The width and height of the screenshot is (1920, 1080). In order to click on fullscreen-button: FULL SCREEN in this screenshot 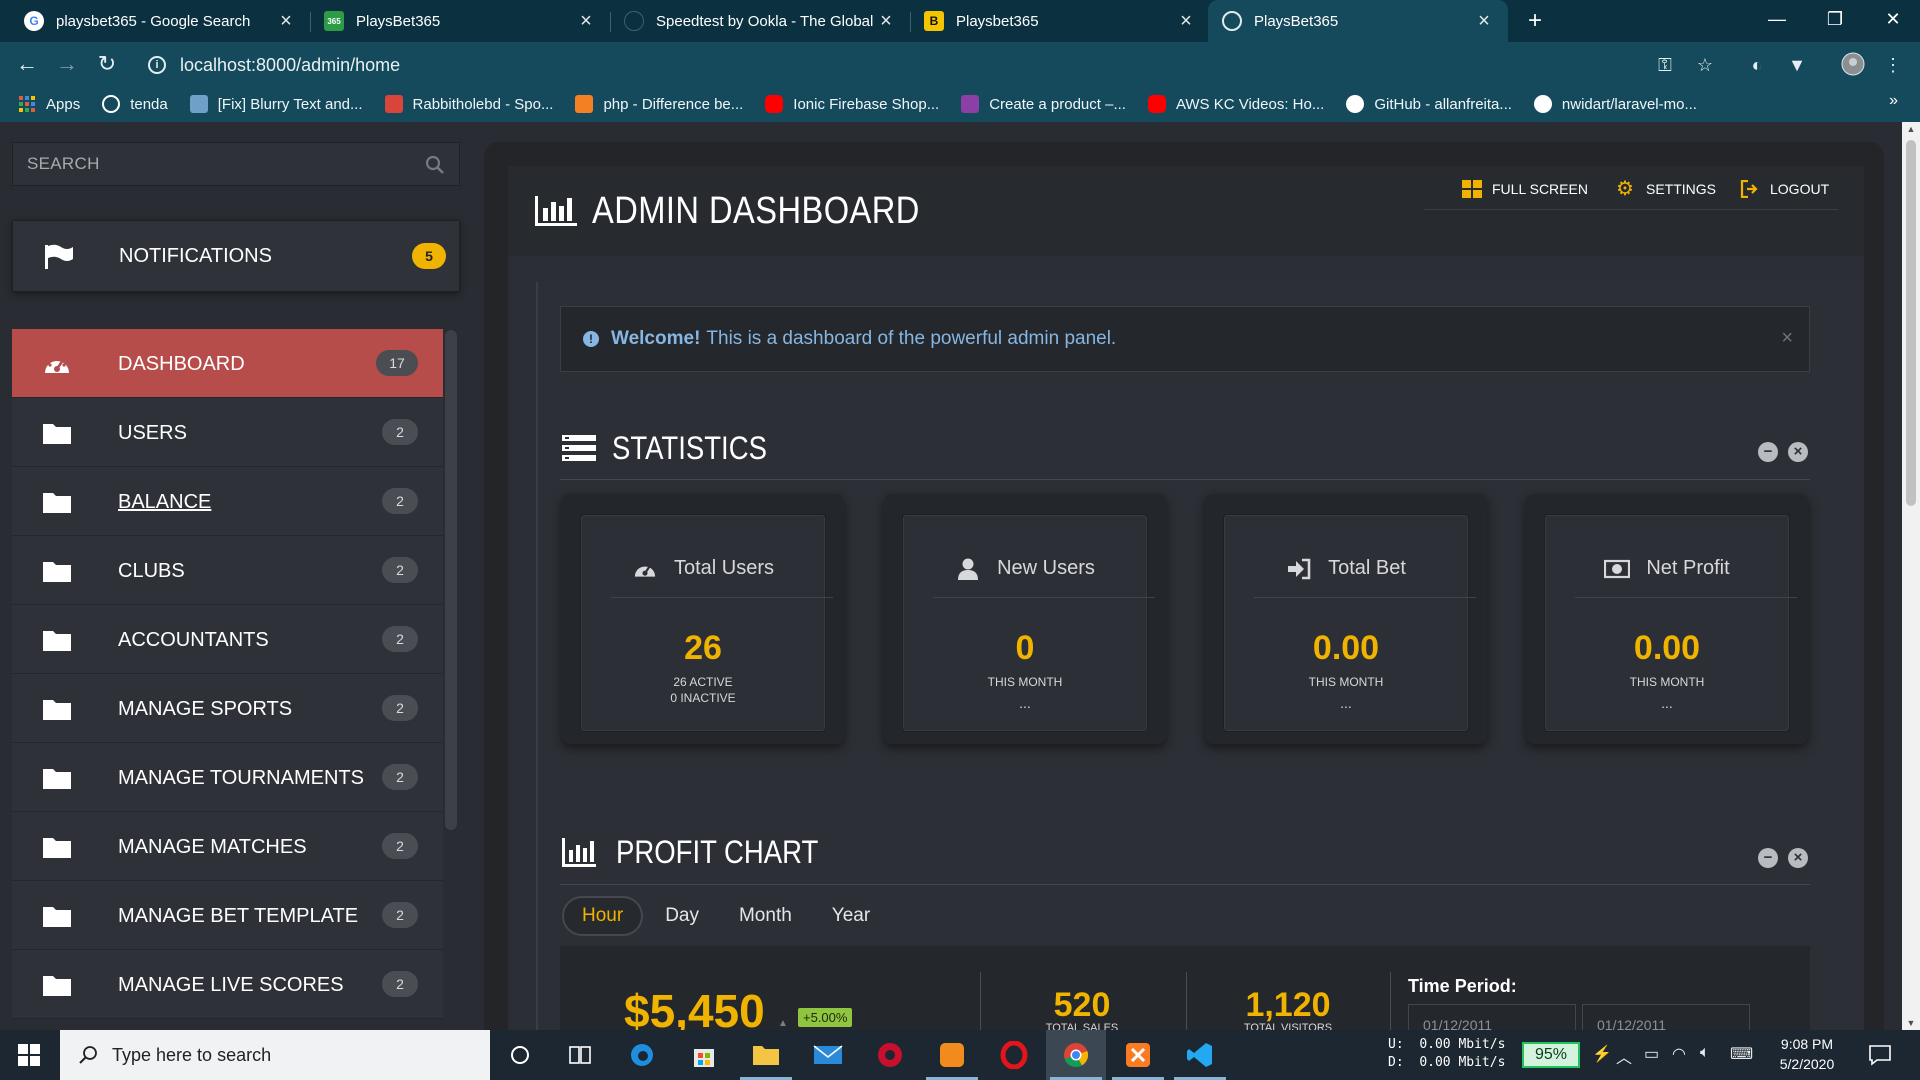, I will do `click(1525, 189)`.